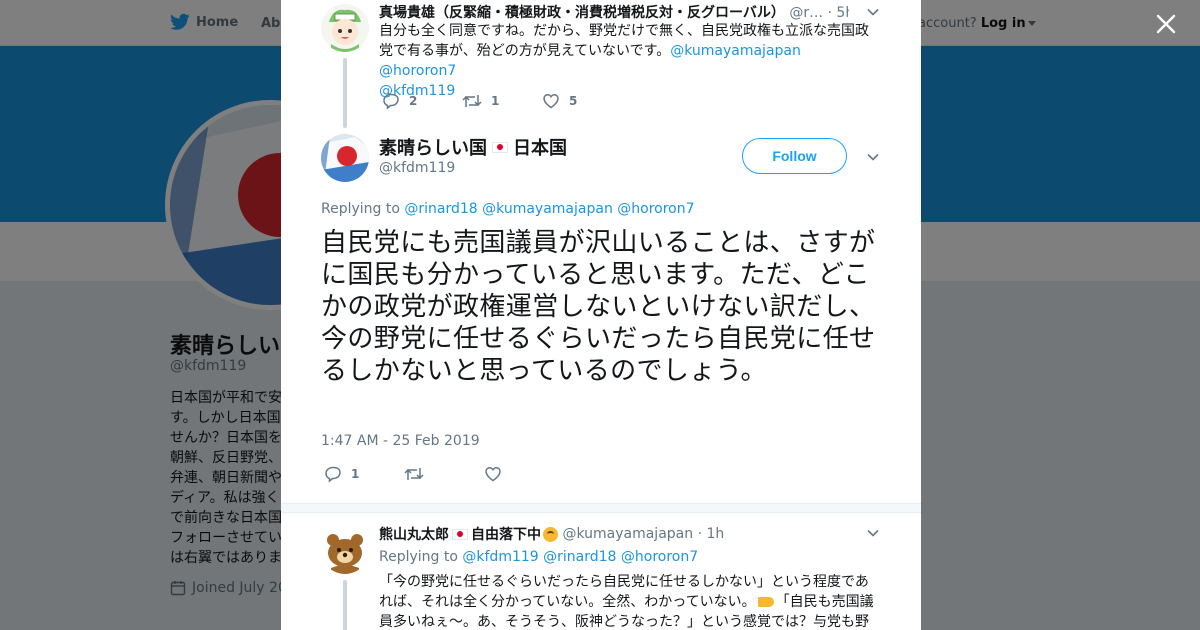 The height and width of the screenshot is (630, 1200). I want to click on follow-button: Follow, so click(794, 156).